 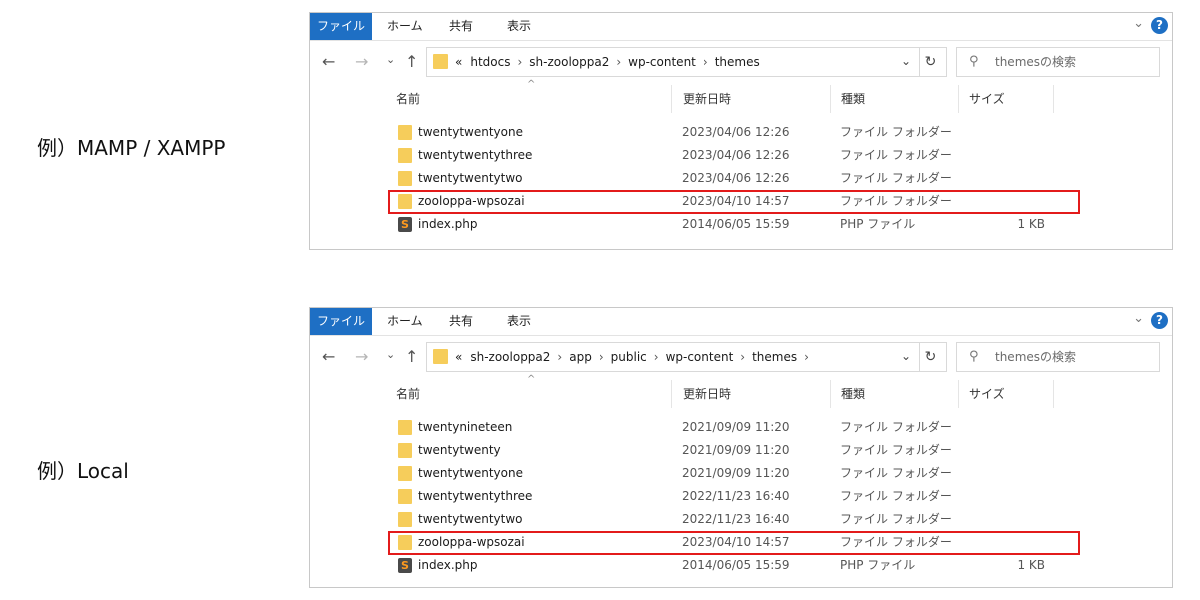 What do you see at coordinates (1036, 357) in the screenshot?
I see `search-placeholder: themesの検索` at bounding box center [1036, 357].